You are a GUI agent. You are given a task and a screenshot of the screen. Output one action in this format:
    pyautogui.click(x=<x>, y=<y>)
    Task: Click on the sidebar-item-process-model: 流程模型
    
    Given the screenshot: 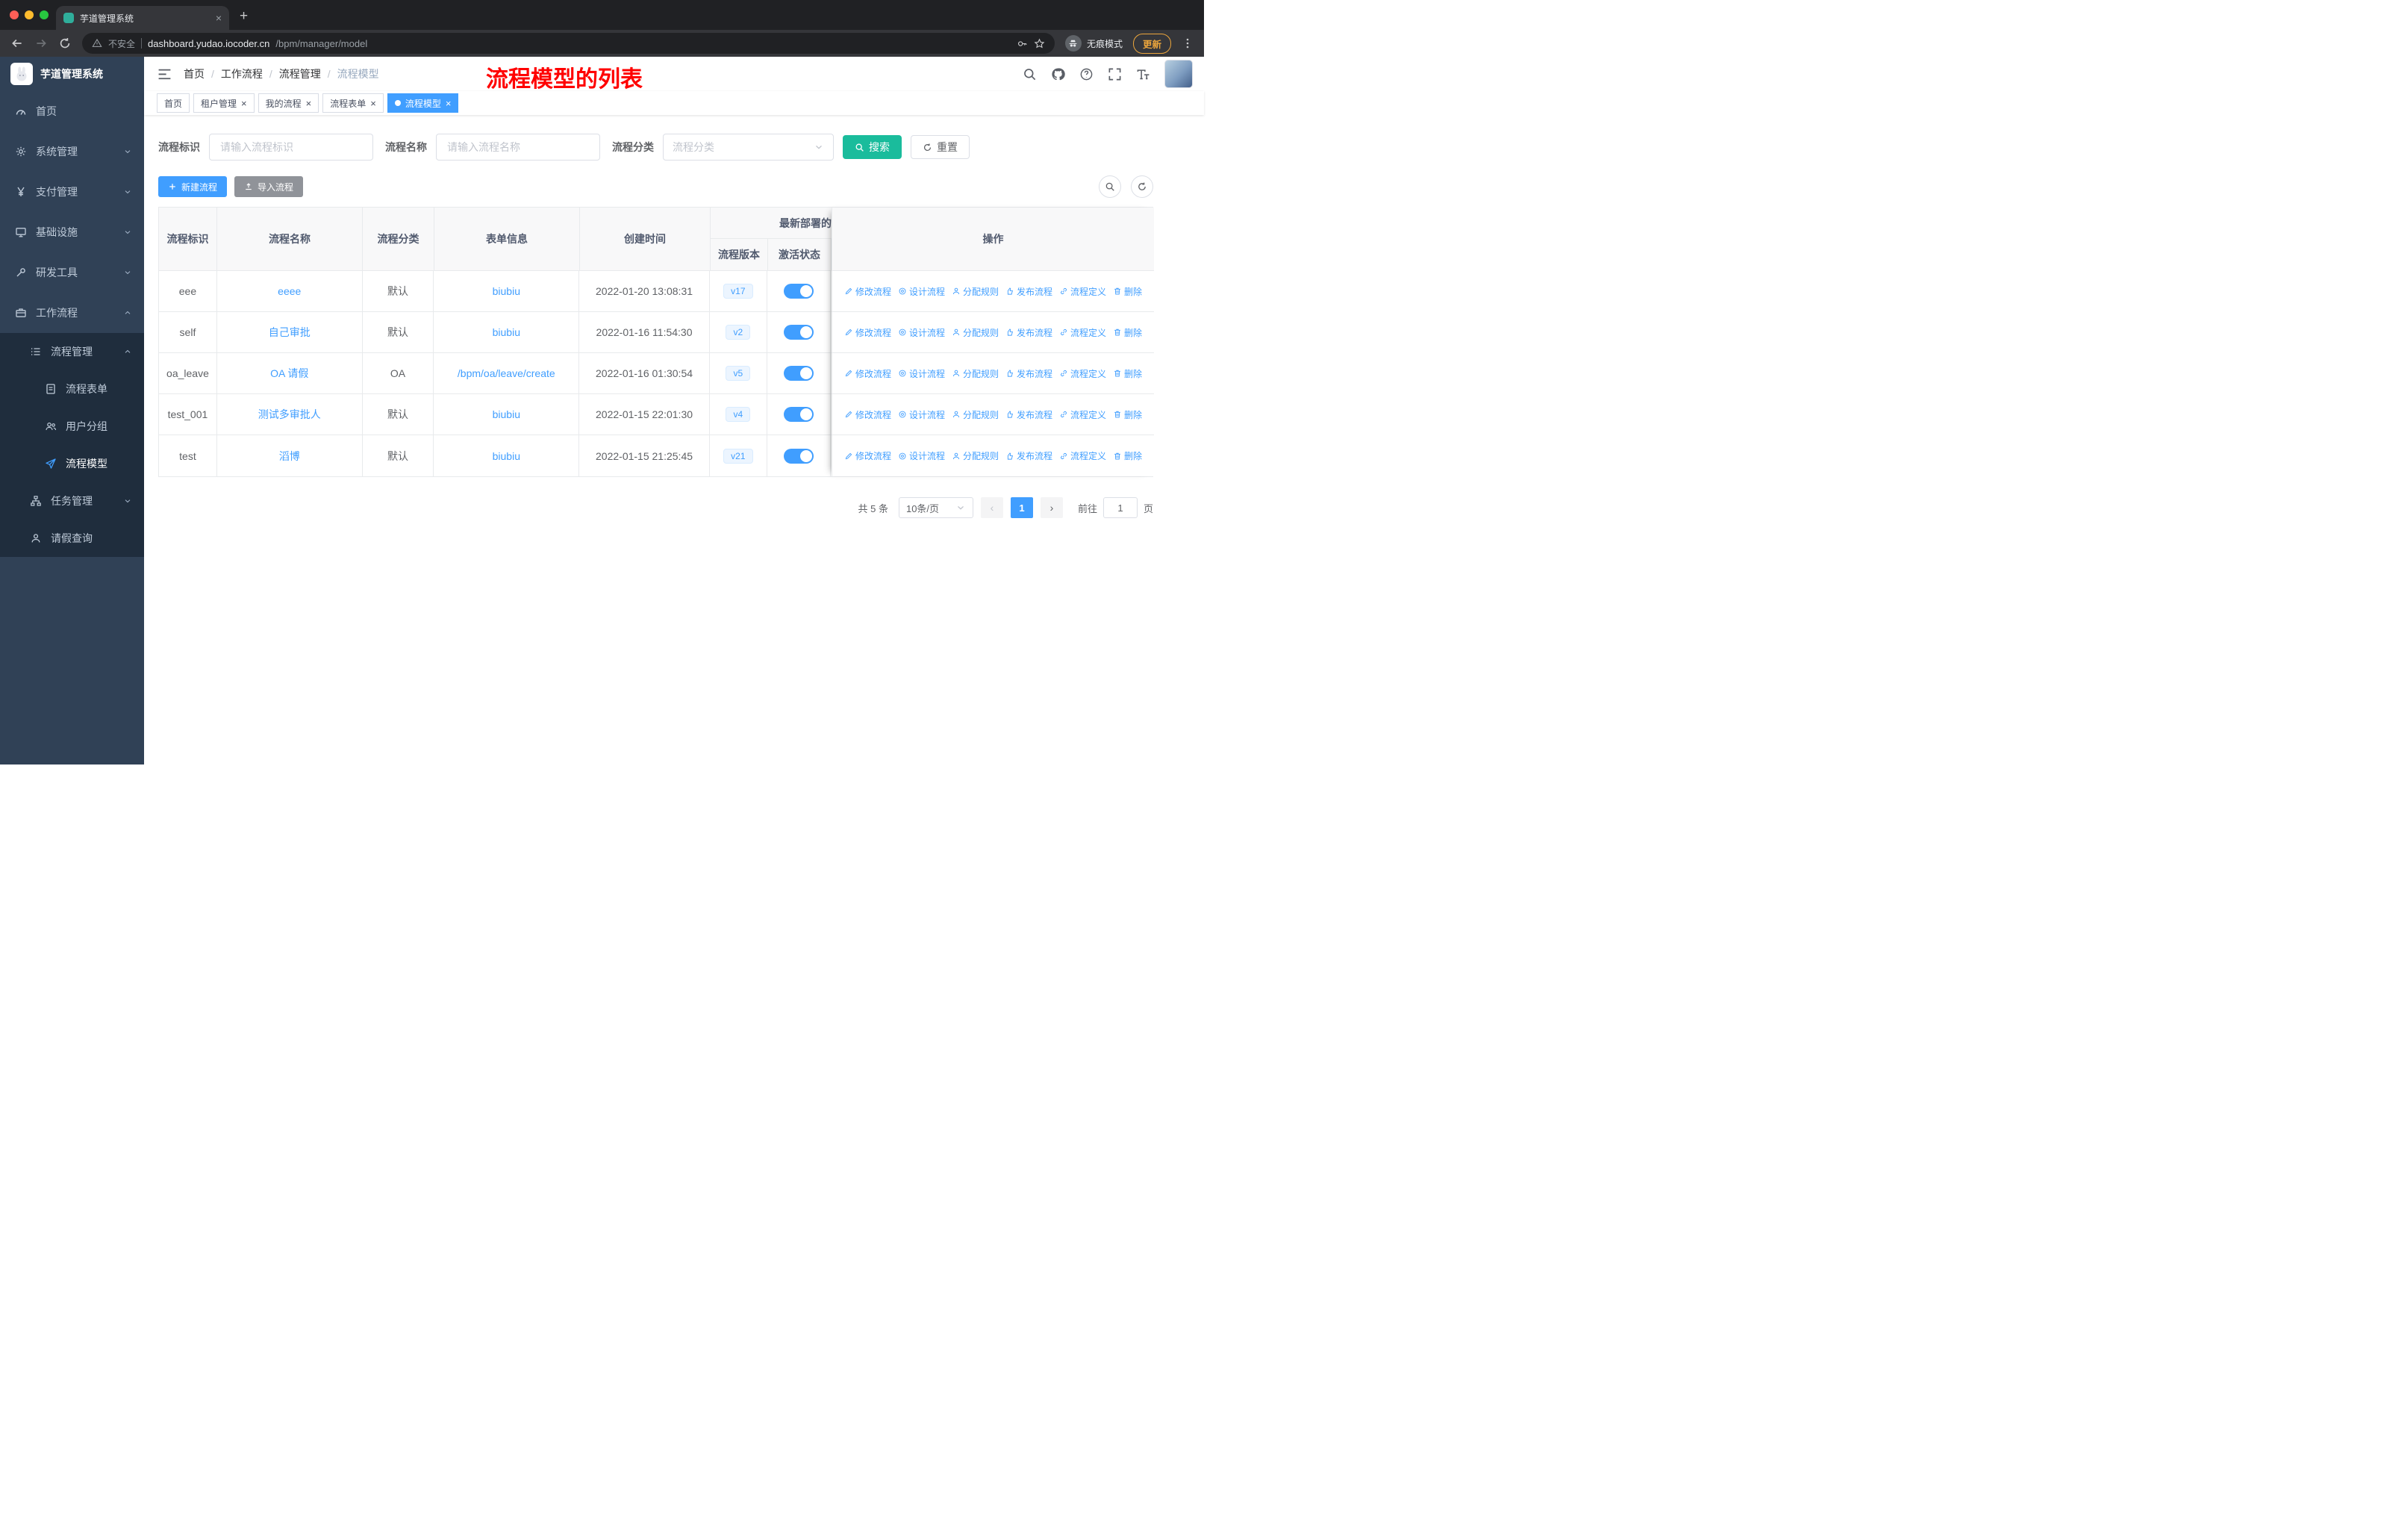 What is the action you would take?
    pyautogui.click(x=72, y=464)
    